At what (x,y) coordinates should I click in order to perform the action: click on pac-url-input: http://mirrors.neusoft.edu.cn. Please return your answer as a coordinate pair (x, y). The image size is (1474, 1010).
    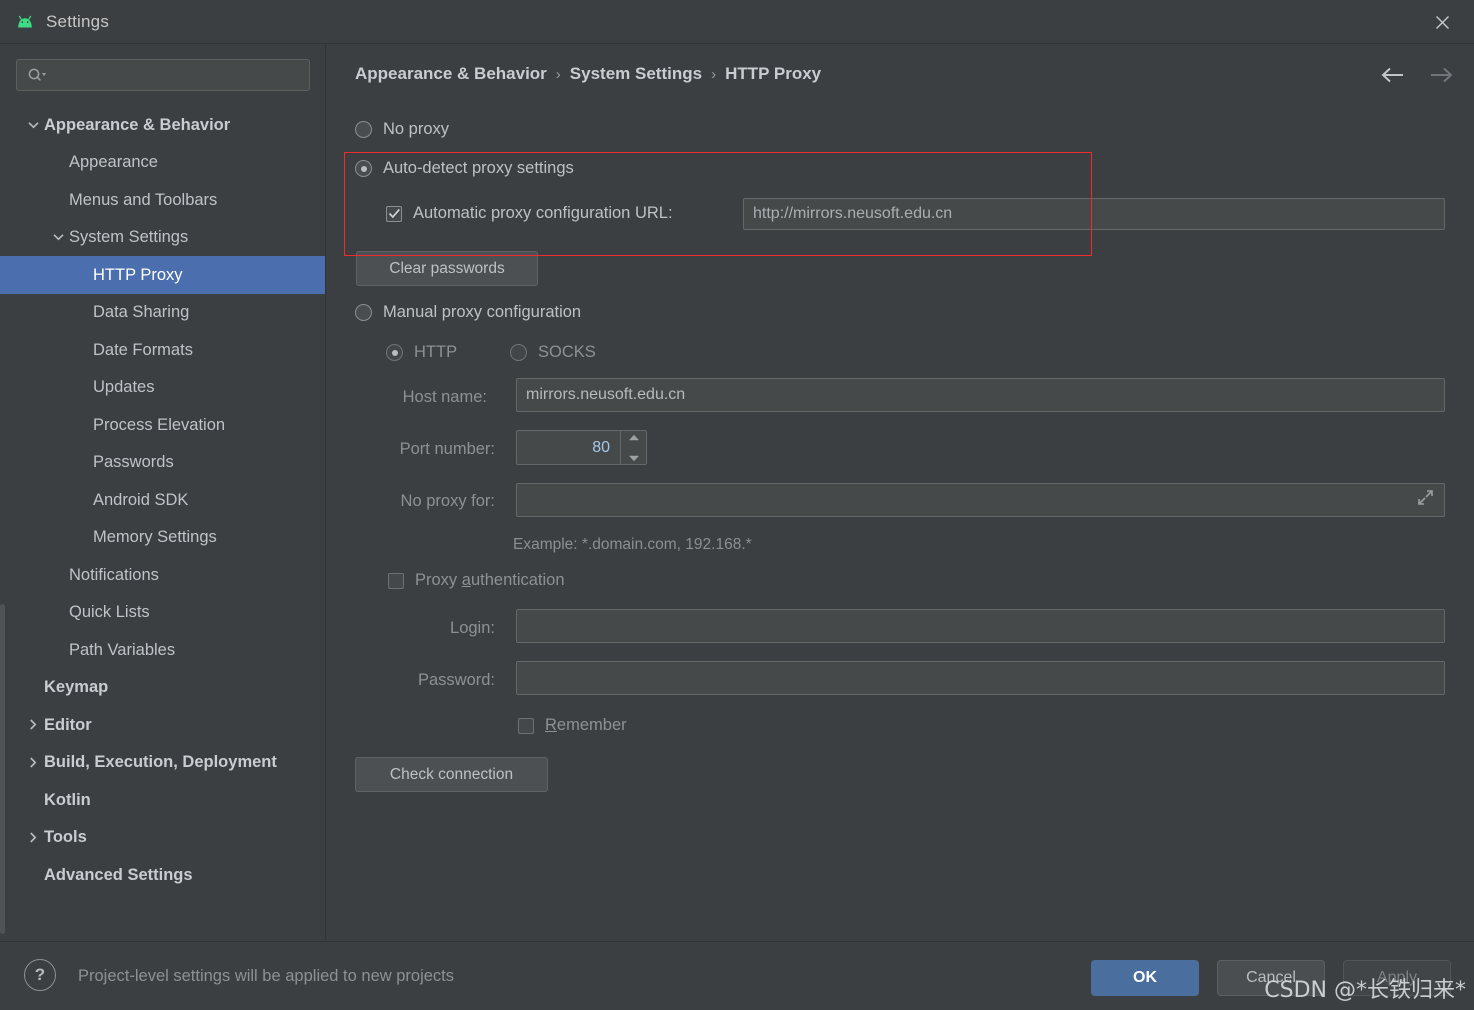
    Looking at the image, I should click on (1094, 214).